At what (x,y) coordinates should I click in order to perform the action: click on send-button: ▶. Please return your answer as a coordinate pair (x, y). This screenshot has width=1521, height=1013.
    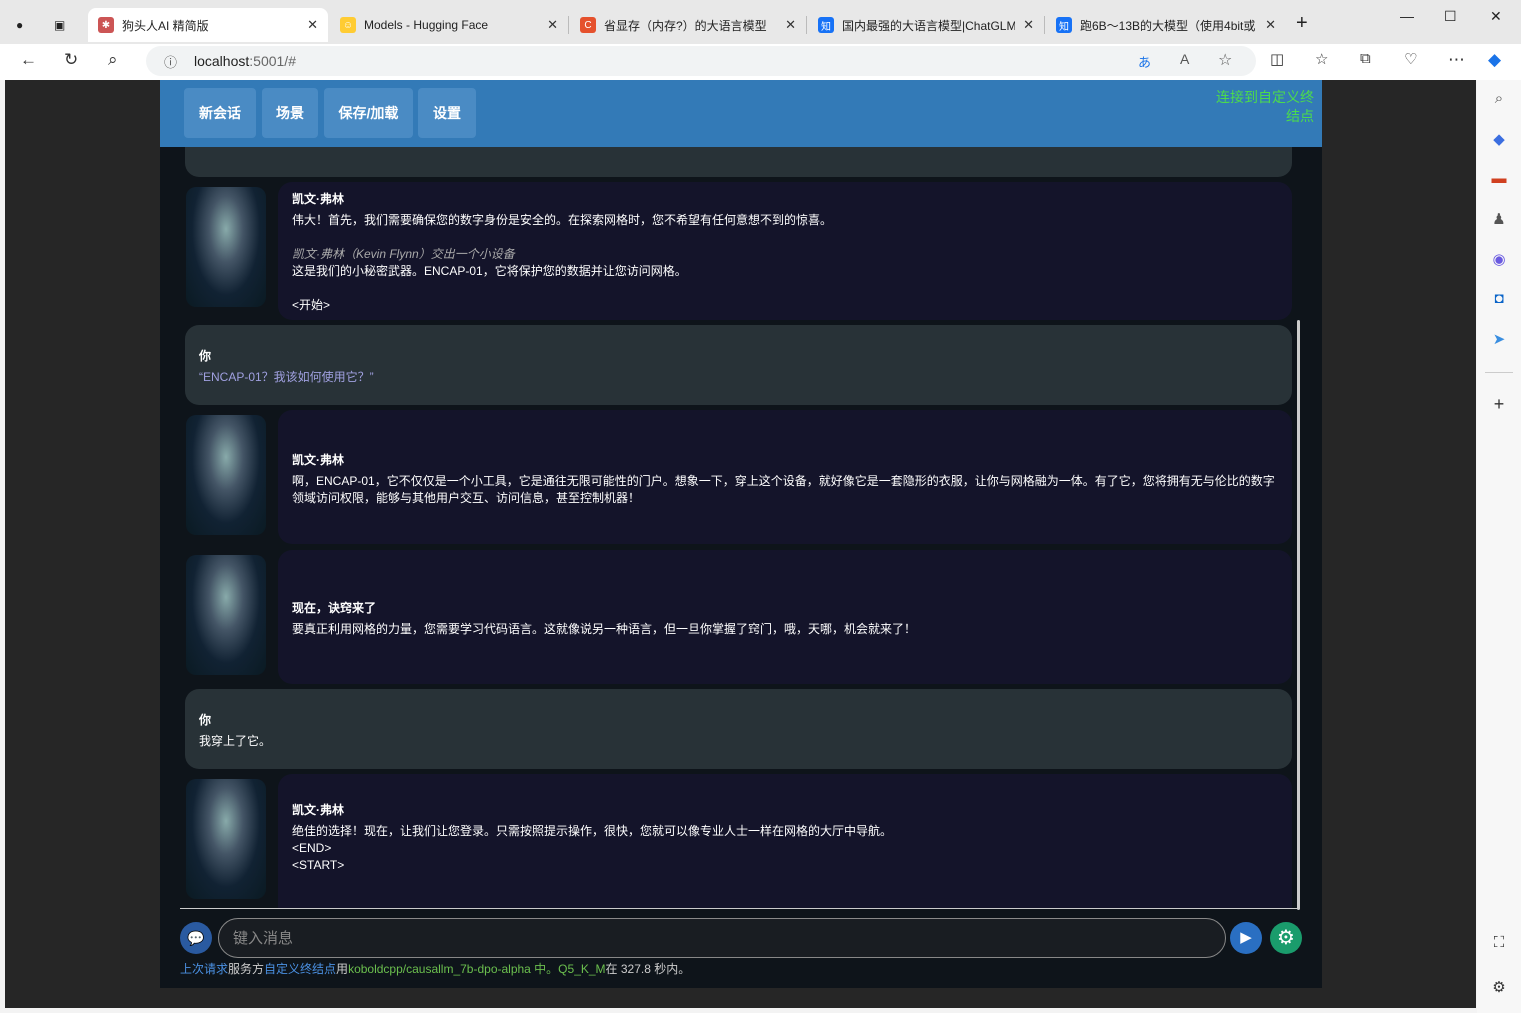
    Looking at the image, I should click on (1246, 938).